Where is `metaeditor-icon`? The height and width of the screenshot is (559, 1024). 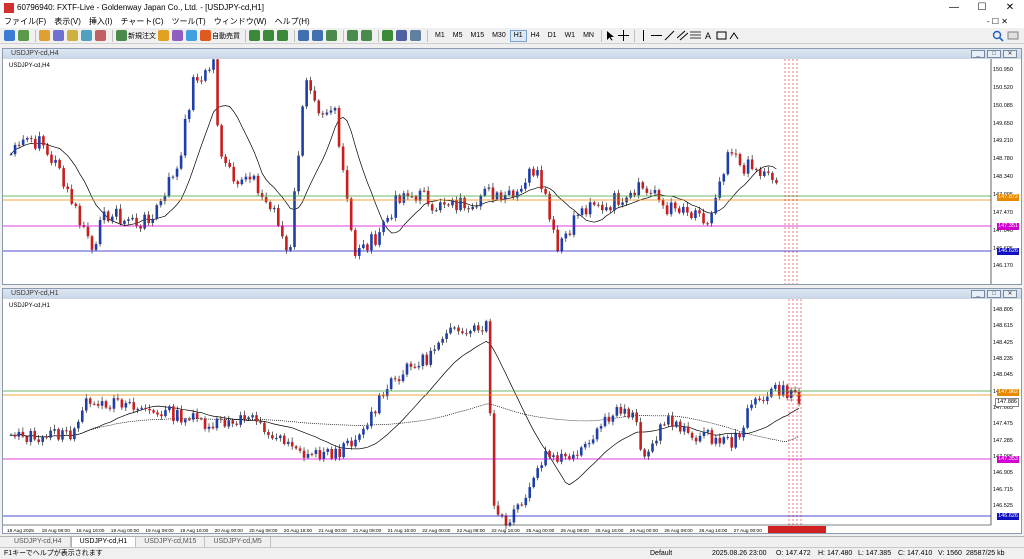
metaeditor-icon is located at coordinates (163, 35).